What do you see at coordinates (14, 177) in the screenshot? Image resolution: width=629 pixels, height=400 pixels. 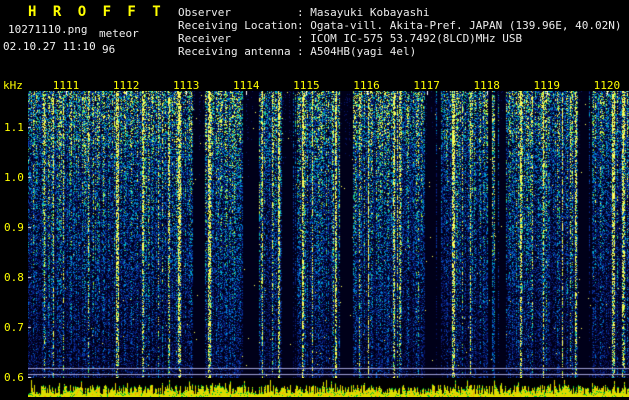 I see `freq-tick-label: 1.0` at bounding box center [14, 177].